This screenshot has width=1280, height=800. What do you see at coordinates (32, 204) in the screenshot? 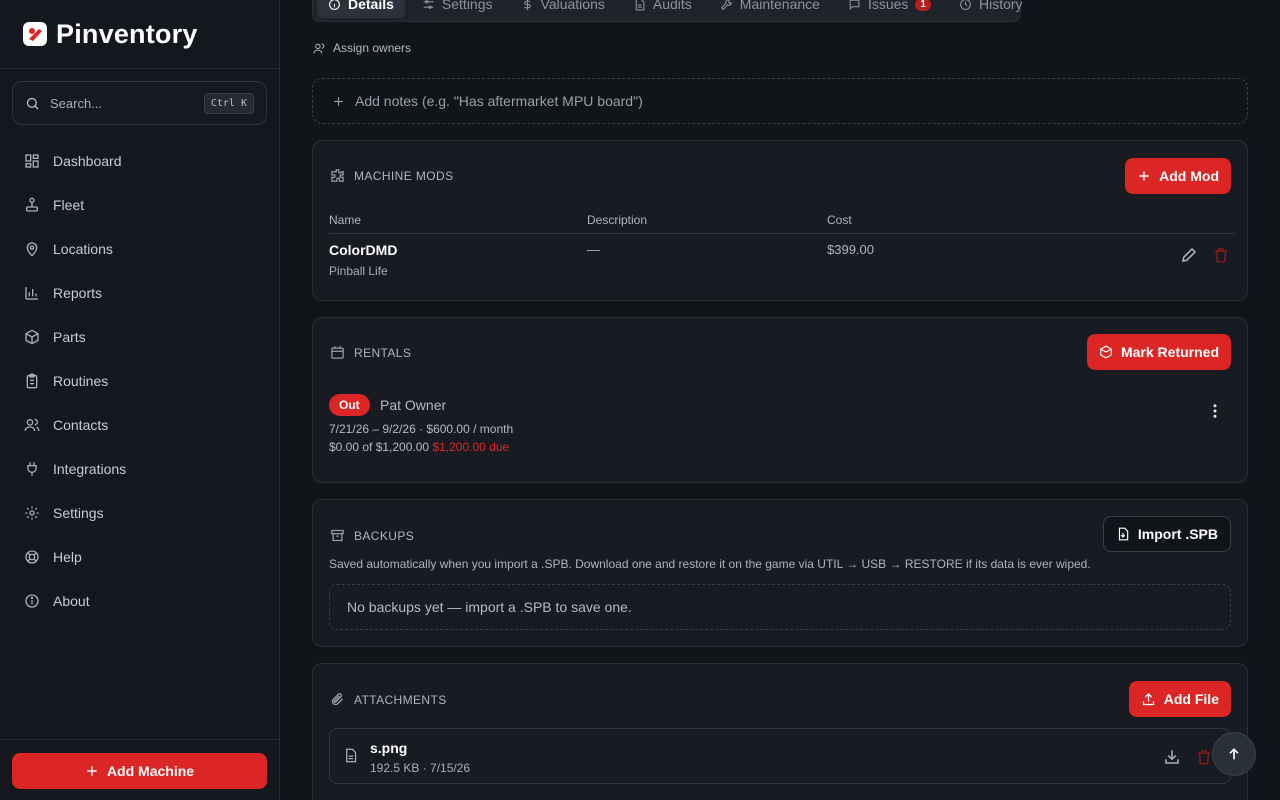
I see `joystick-icon` at bounding box center [32, 204].